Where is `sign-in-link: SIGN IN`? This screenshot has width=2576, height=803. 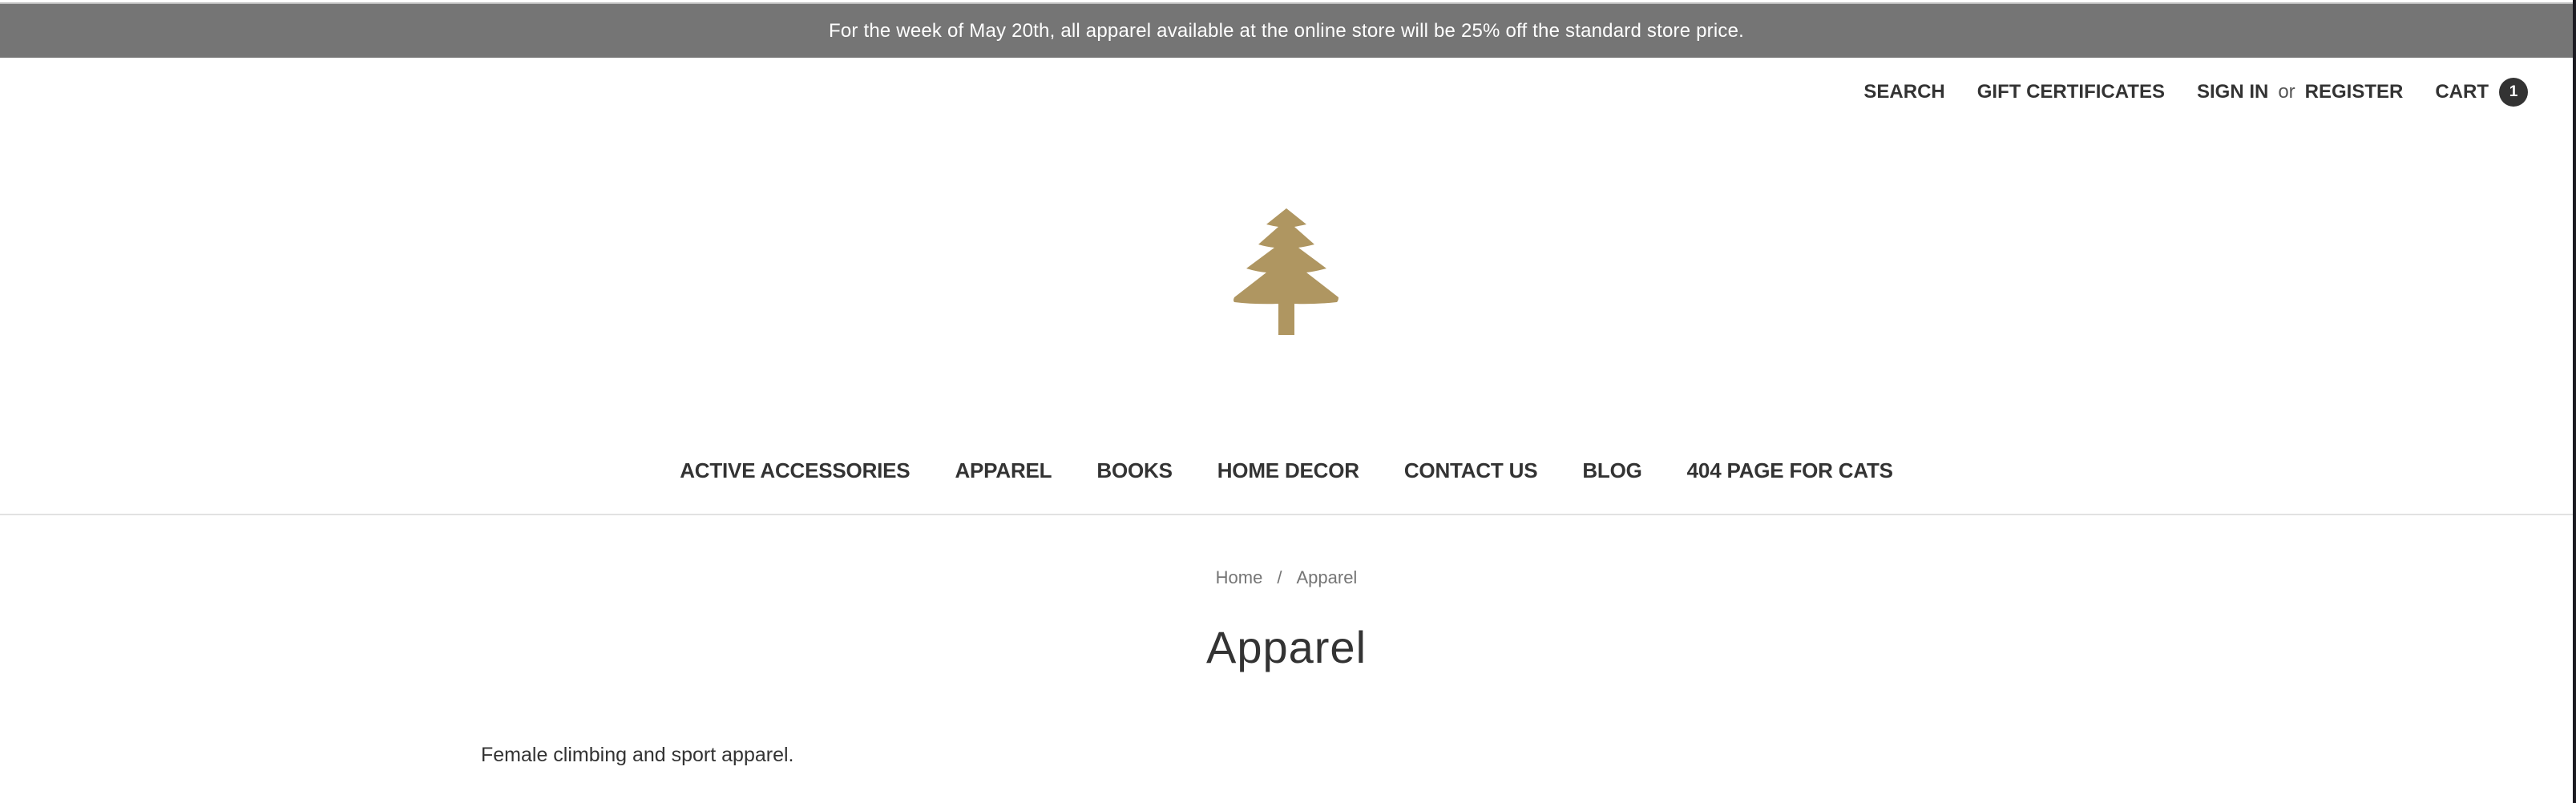
sign-in-link: SIGN IN is located at coordinates (2232, 92).